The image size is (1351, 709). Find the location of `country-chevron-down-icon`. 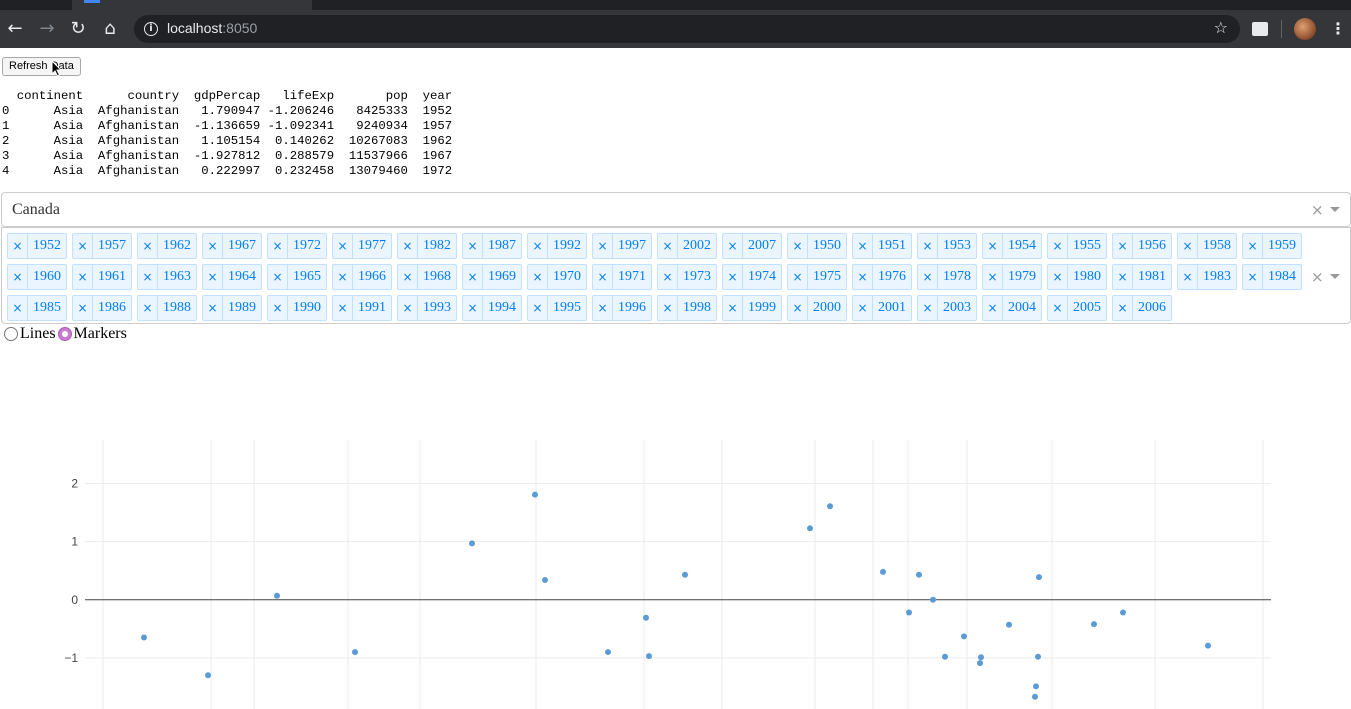

country-chevron-down-icon is located at coordinates (1335, 209).